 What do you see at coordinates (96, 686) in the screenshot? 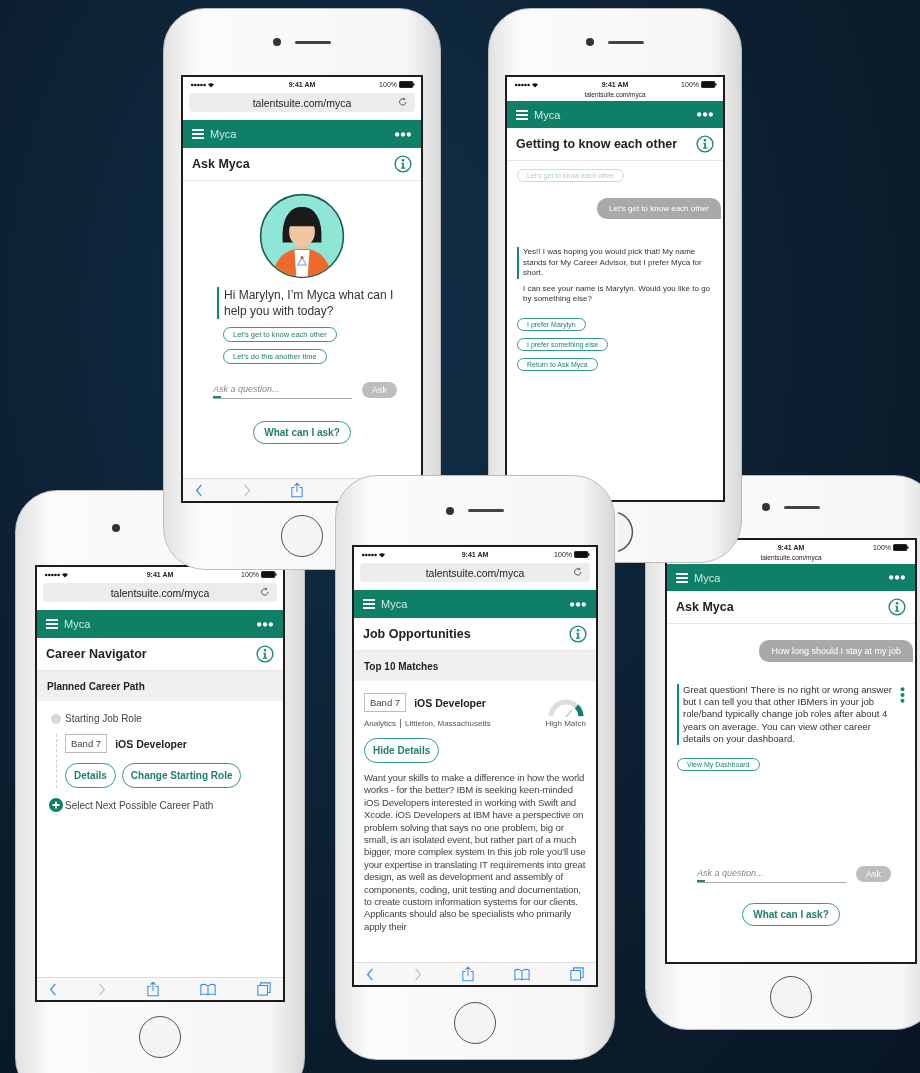
I see `section-title: Planned Career Path` at bounding box center [96, 686].